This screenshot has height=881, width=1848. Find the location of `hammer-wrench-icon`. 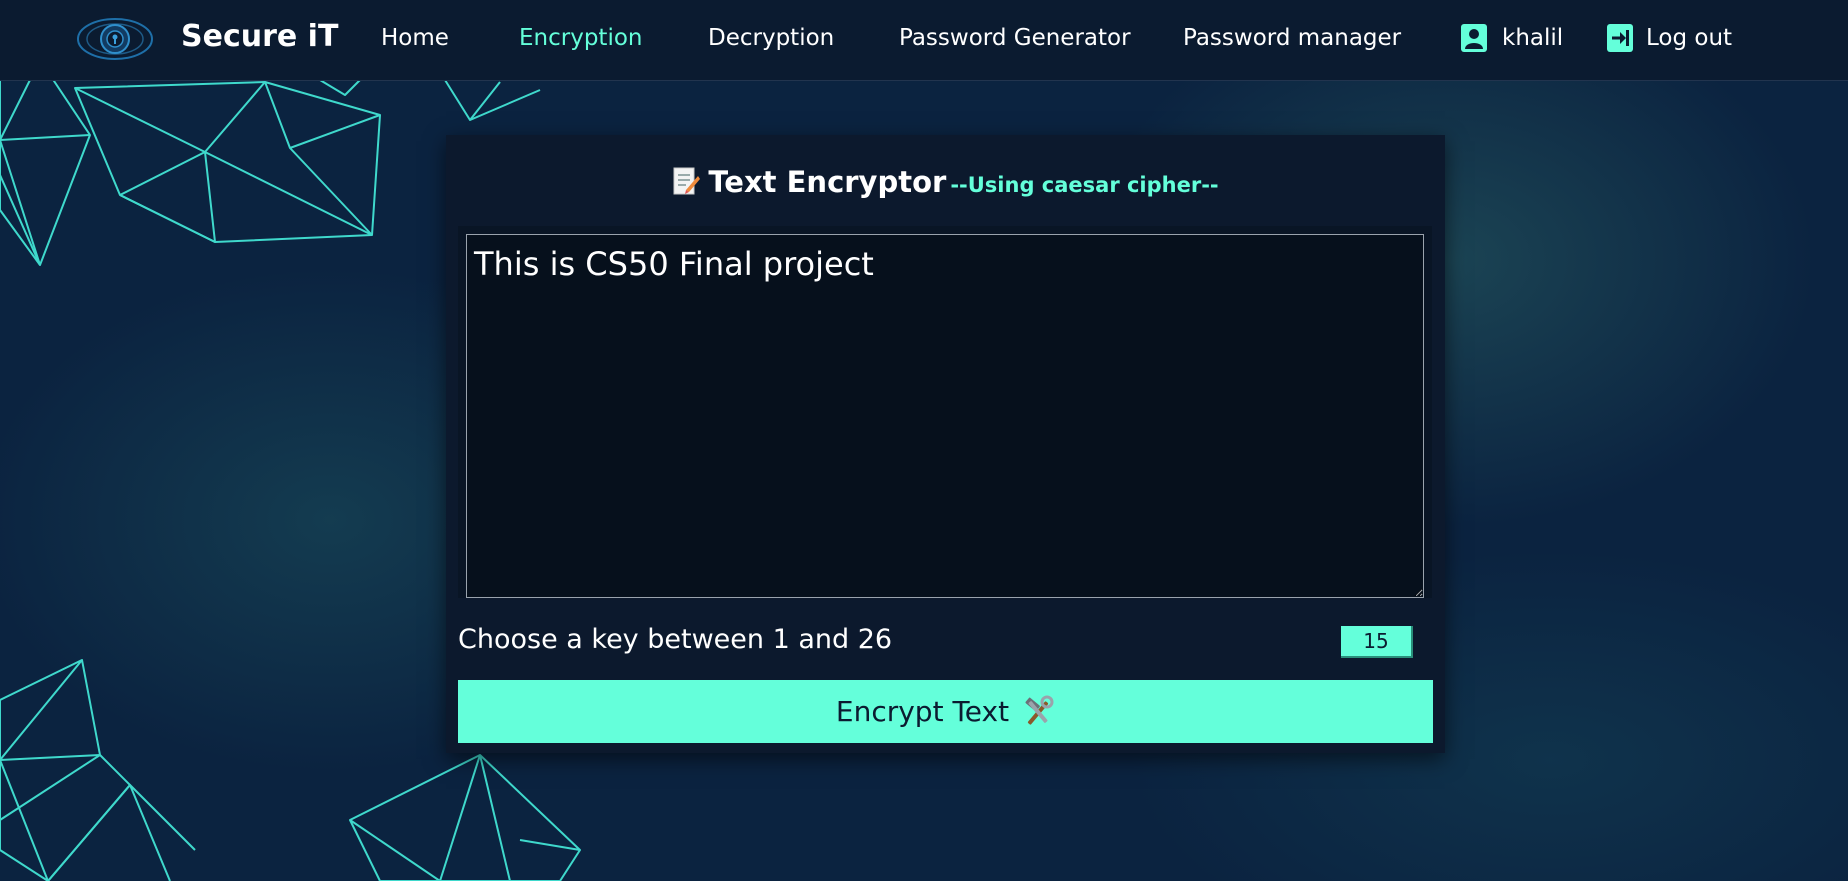

hammer-wrench-icon is located at coordinates (1039, 710).